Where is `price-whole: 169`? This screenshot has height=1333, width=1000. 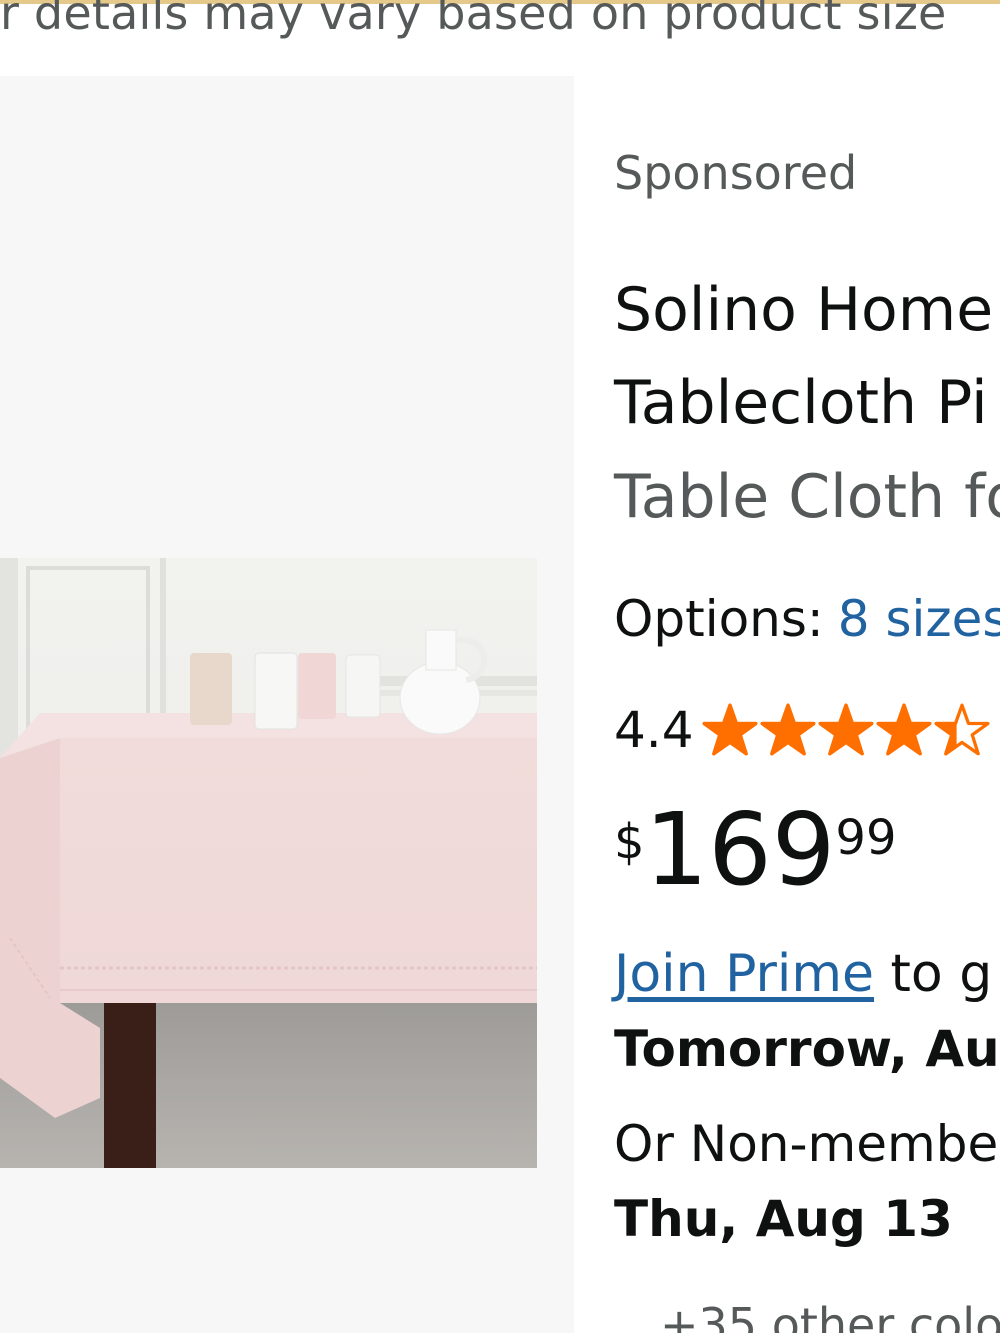
price-whole: 169 is located at coordinates (740, 849).